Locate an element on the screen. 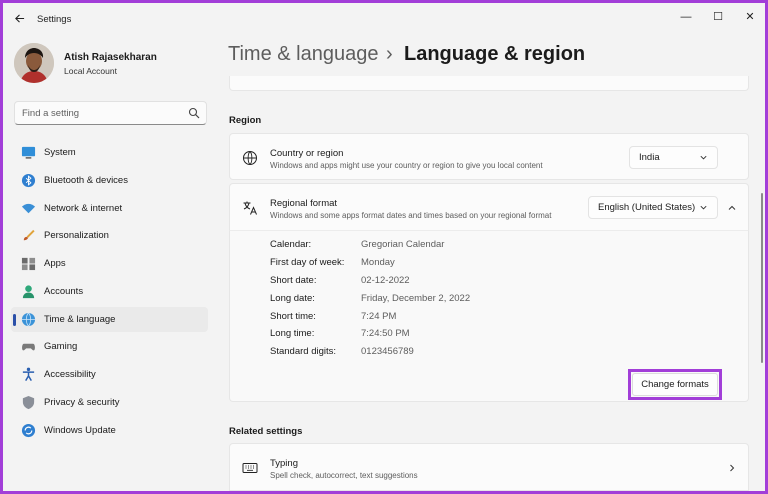  sidebar-item-personalization: Personalization is located at coordinates (109, 235).